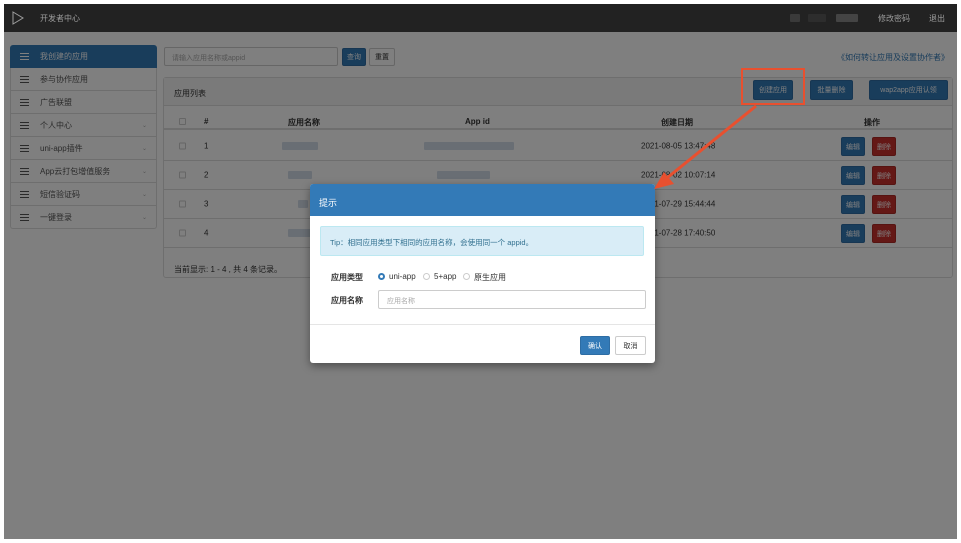  Describe the element at coordinates (381, 276) in the screenshot. I see `radio-uni-app` at that location.